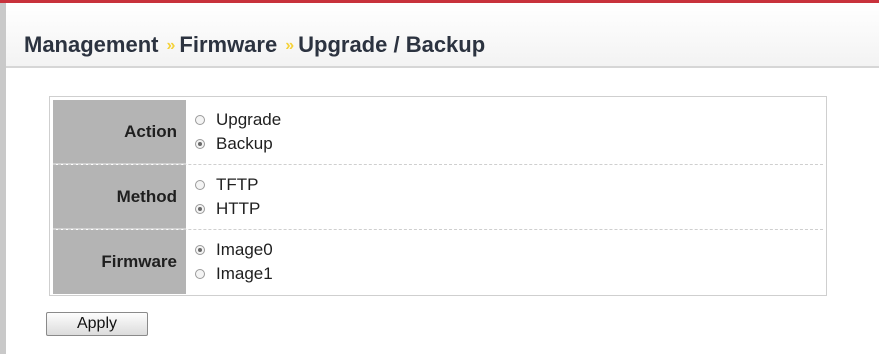  What do you see at coordinates (244, 249) in the screenshot?
I see `image0-option-label: Image0` at bounding box center [244, 249].